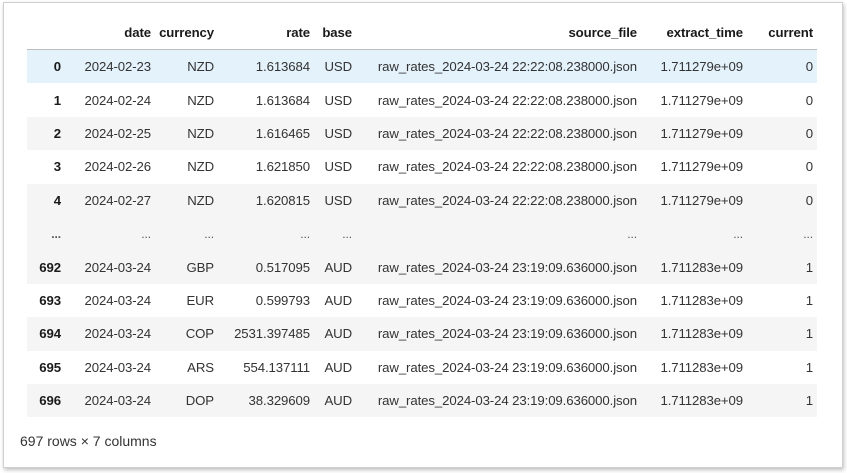  What do you see at coordinates (694, 32) in the screenshot?
I see `column-header-extract-time: extract_time` at bounding box center [694, 32].